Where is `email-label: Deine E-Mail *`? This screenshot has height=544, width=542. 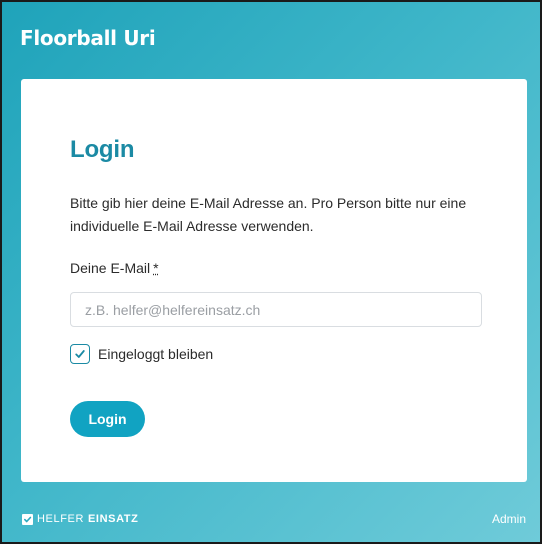
email-label: Deine E-Mail * is located at coordinates (114, 268).